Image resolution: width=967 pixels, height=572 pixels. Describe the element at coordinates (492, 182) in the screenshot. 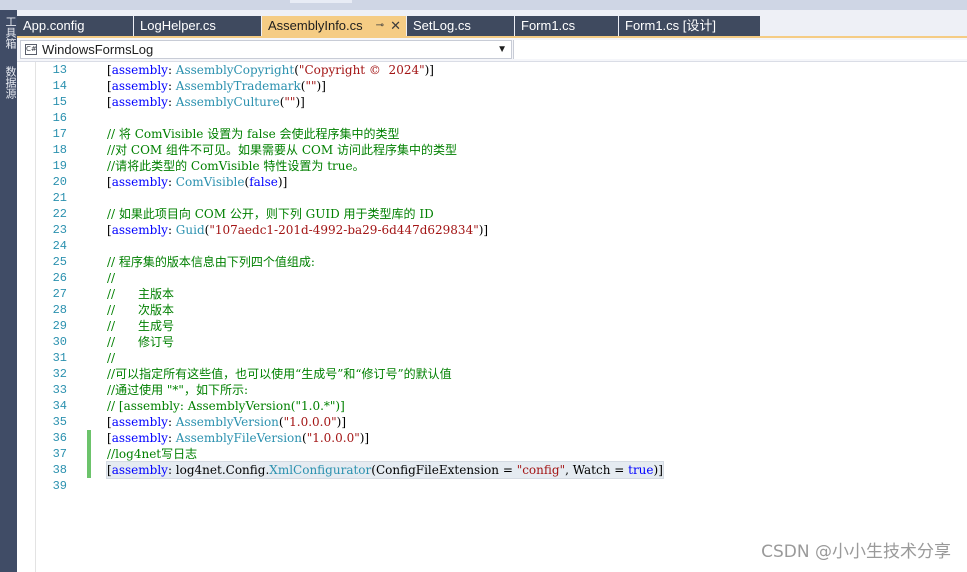

I see `code-line: 20 [assembly: ComVisible(false)]` at that location.